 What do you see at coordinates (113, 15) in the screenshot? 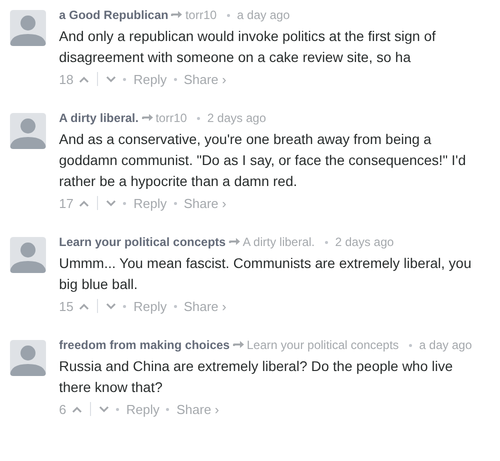
I see `author-name: a Good Republican` at bounding box center [113, 15].